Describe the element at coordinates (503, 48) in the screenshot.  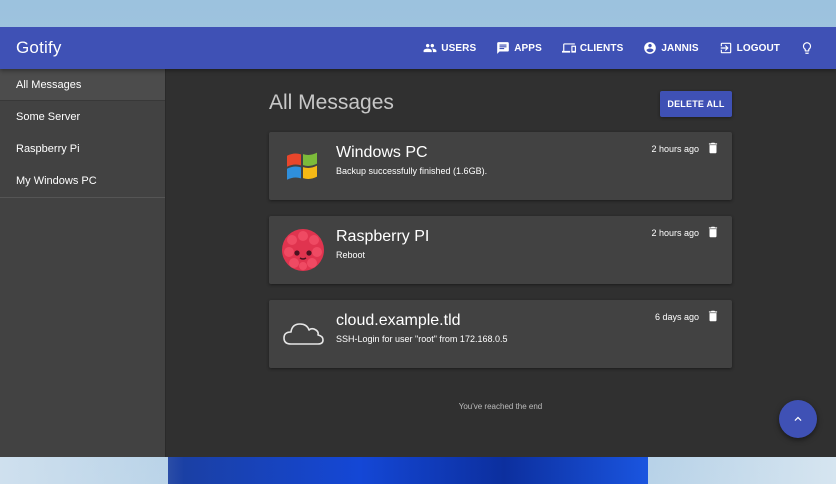
I see `apps-message-icon` at that location.